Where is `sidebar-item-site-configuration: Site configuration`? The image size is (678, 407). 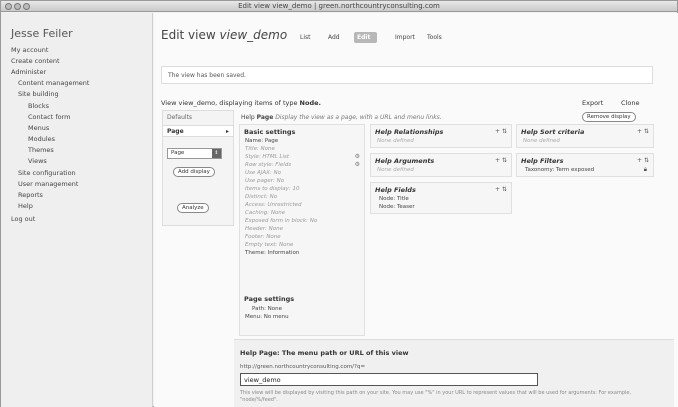 sidebar-item-site-configuration: Site configuration is located at coordinates (47, 173).